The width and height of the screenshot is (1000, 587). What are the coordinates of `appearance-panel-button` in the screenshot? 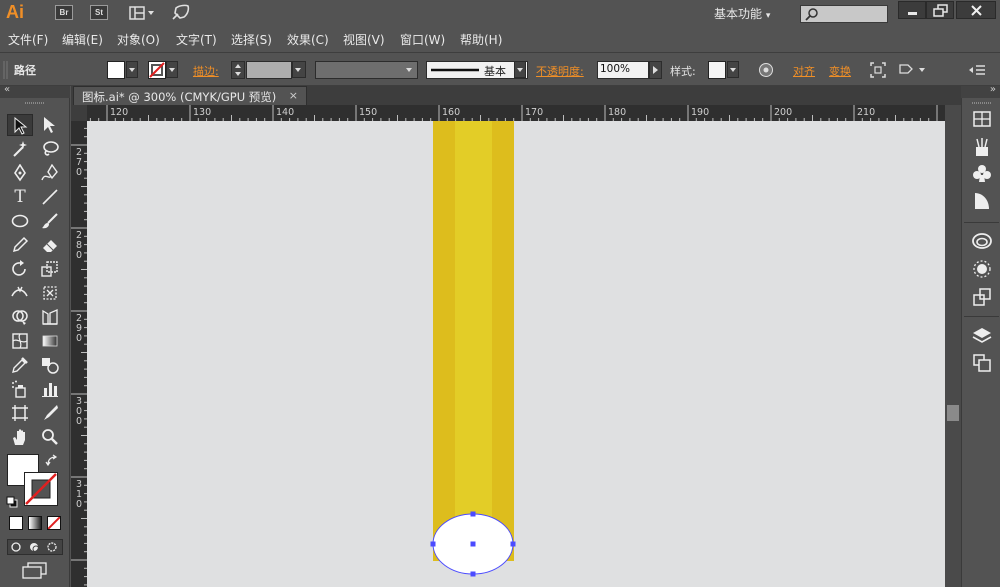 It's located at (982, 269).